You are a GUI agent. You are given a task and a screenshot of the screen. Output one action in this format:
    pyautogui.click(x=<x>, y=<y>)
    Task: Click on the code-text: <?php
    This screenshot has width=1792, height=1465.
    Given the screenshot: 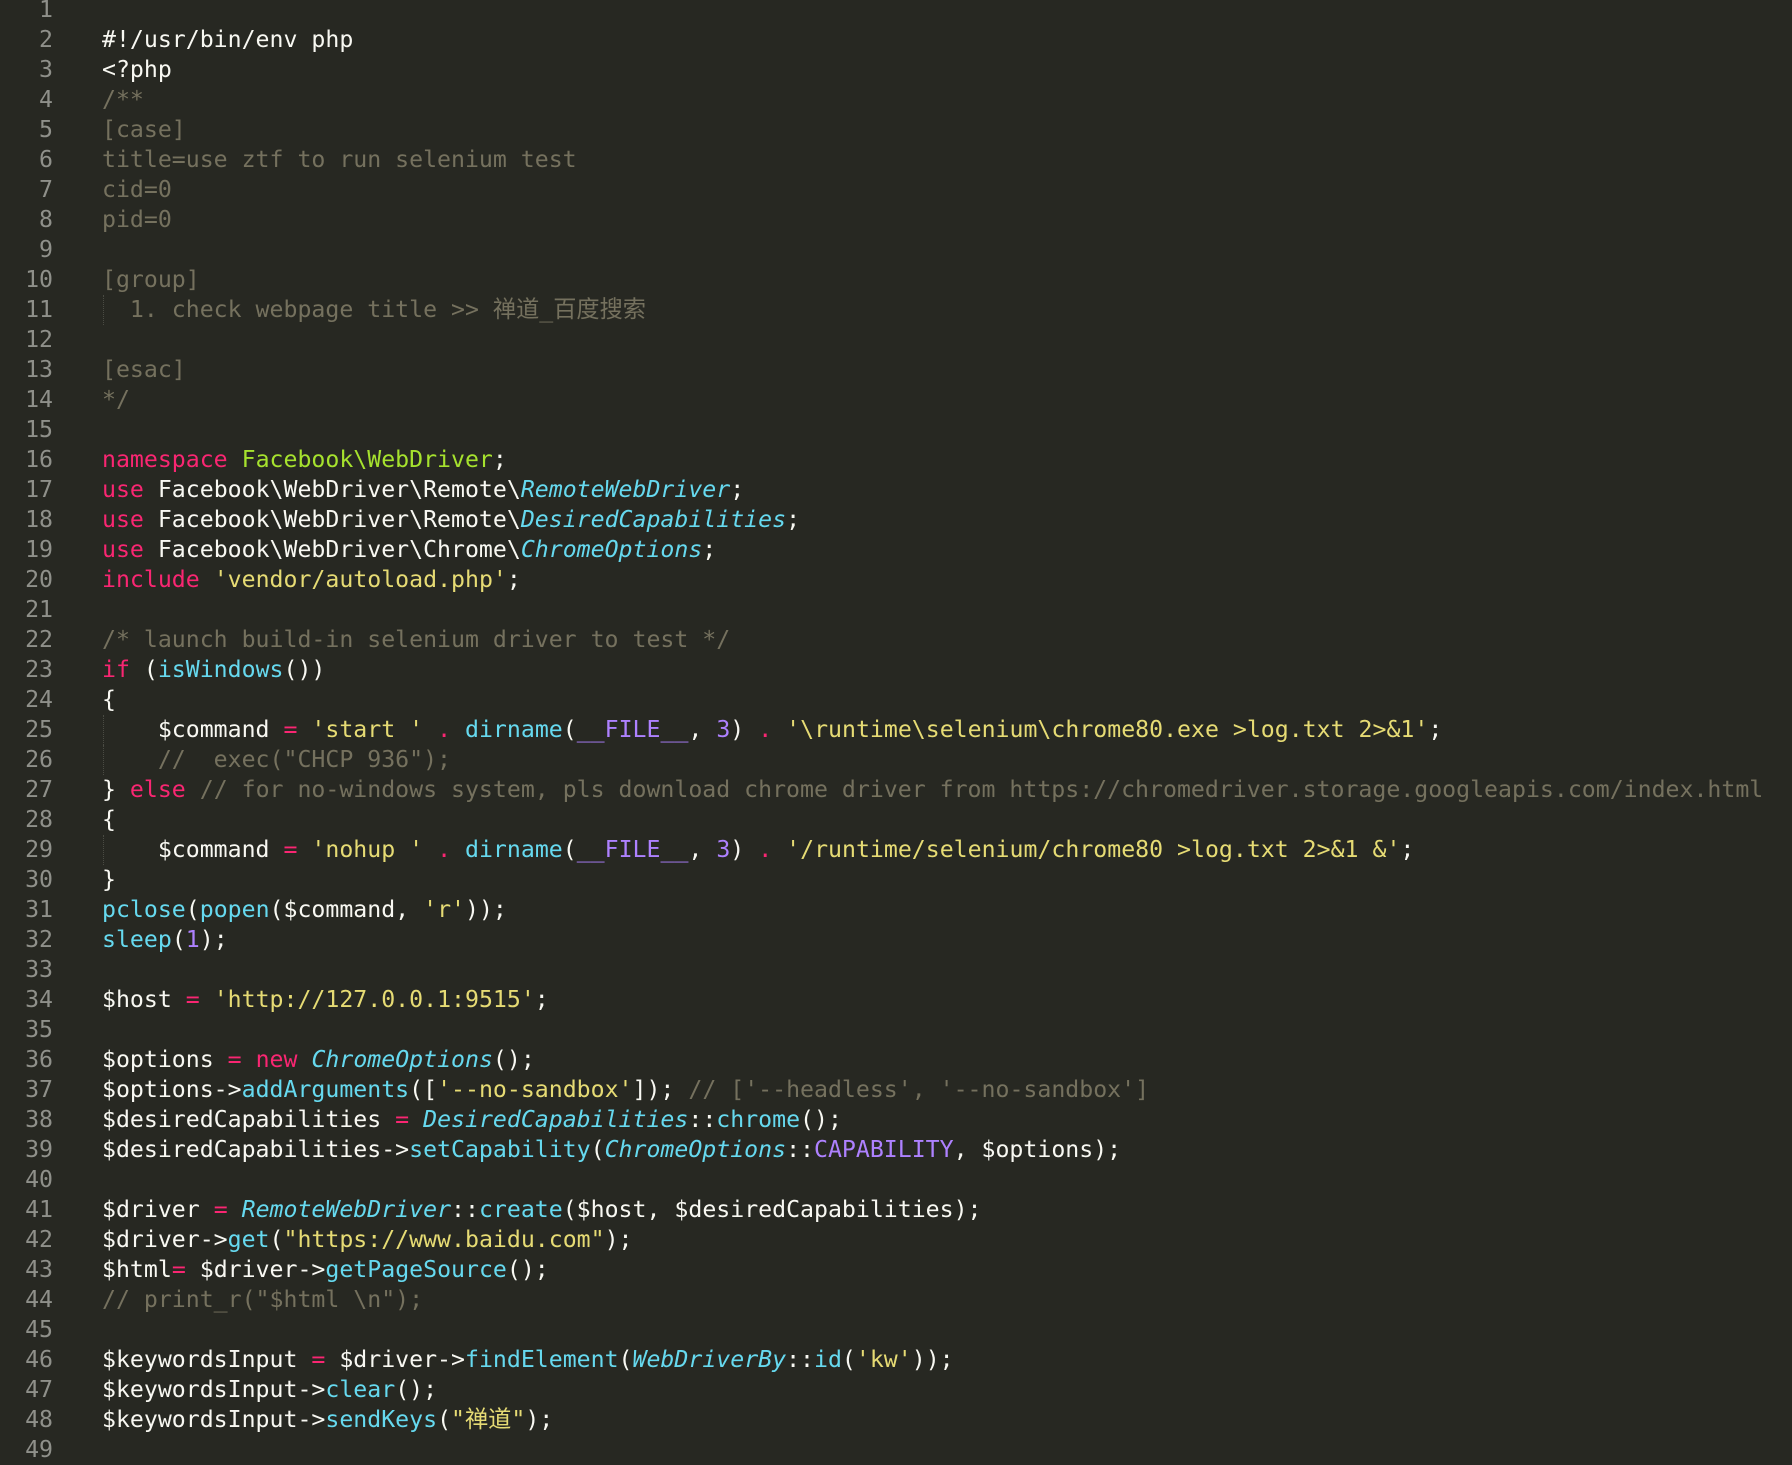 What is the action you would take?
    pyautogui.click(x=137, y=69)
    